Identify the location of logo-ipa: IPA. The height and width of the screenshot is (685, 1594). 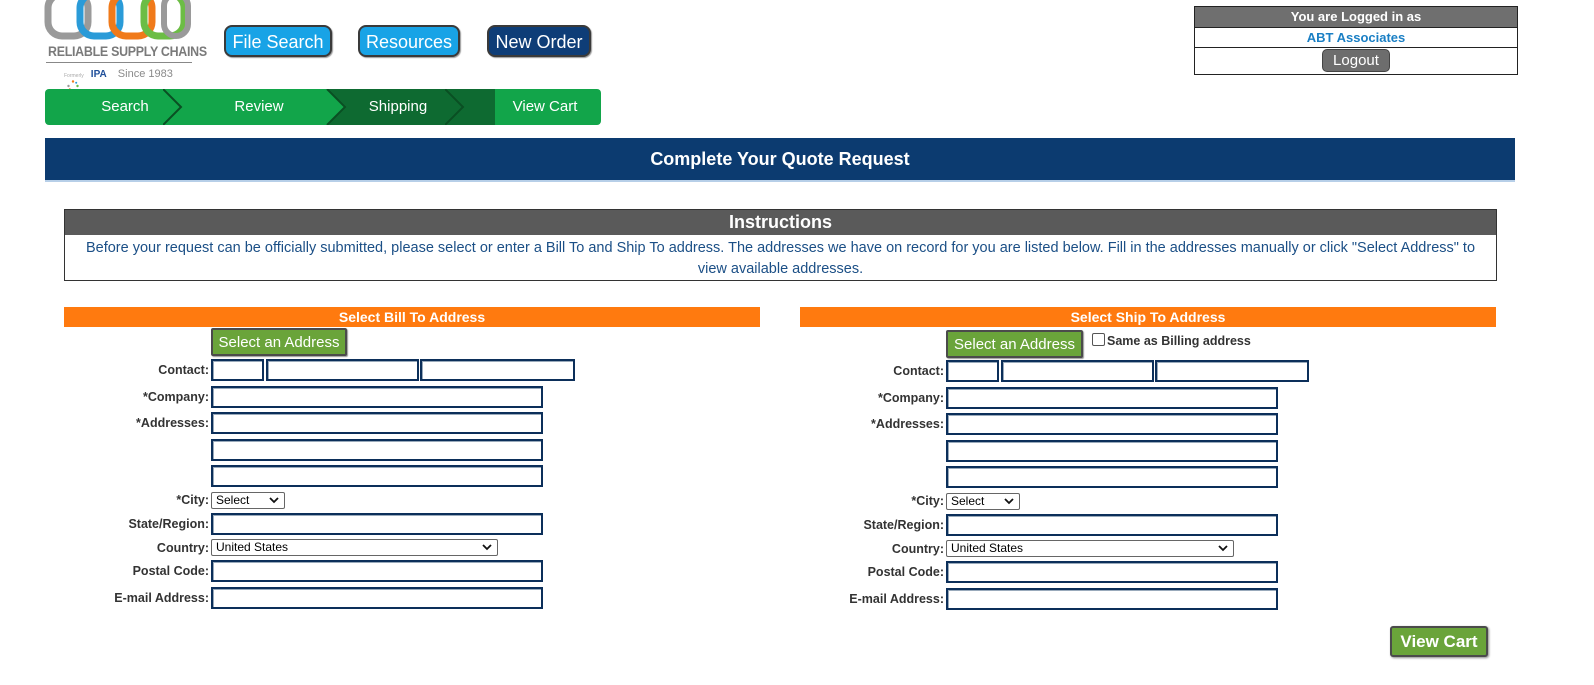
(98, 74).